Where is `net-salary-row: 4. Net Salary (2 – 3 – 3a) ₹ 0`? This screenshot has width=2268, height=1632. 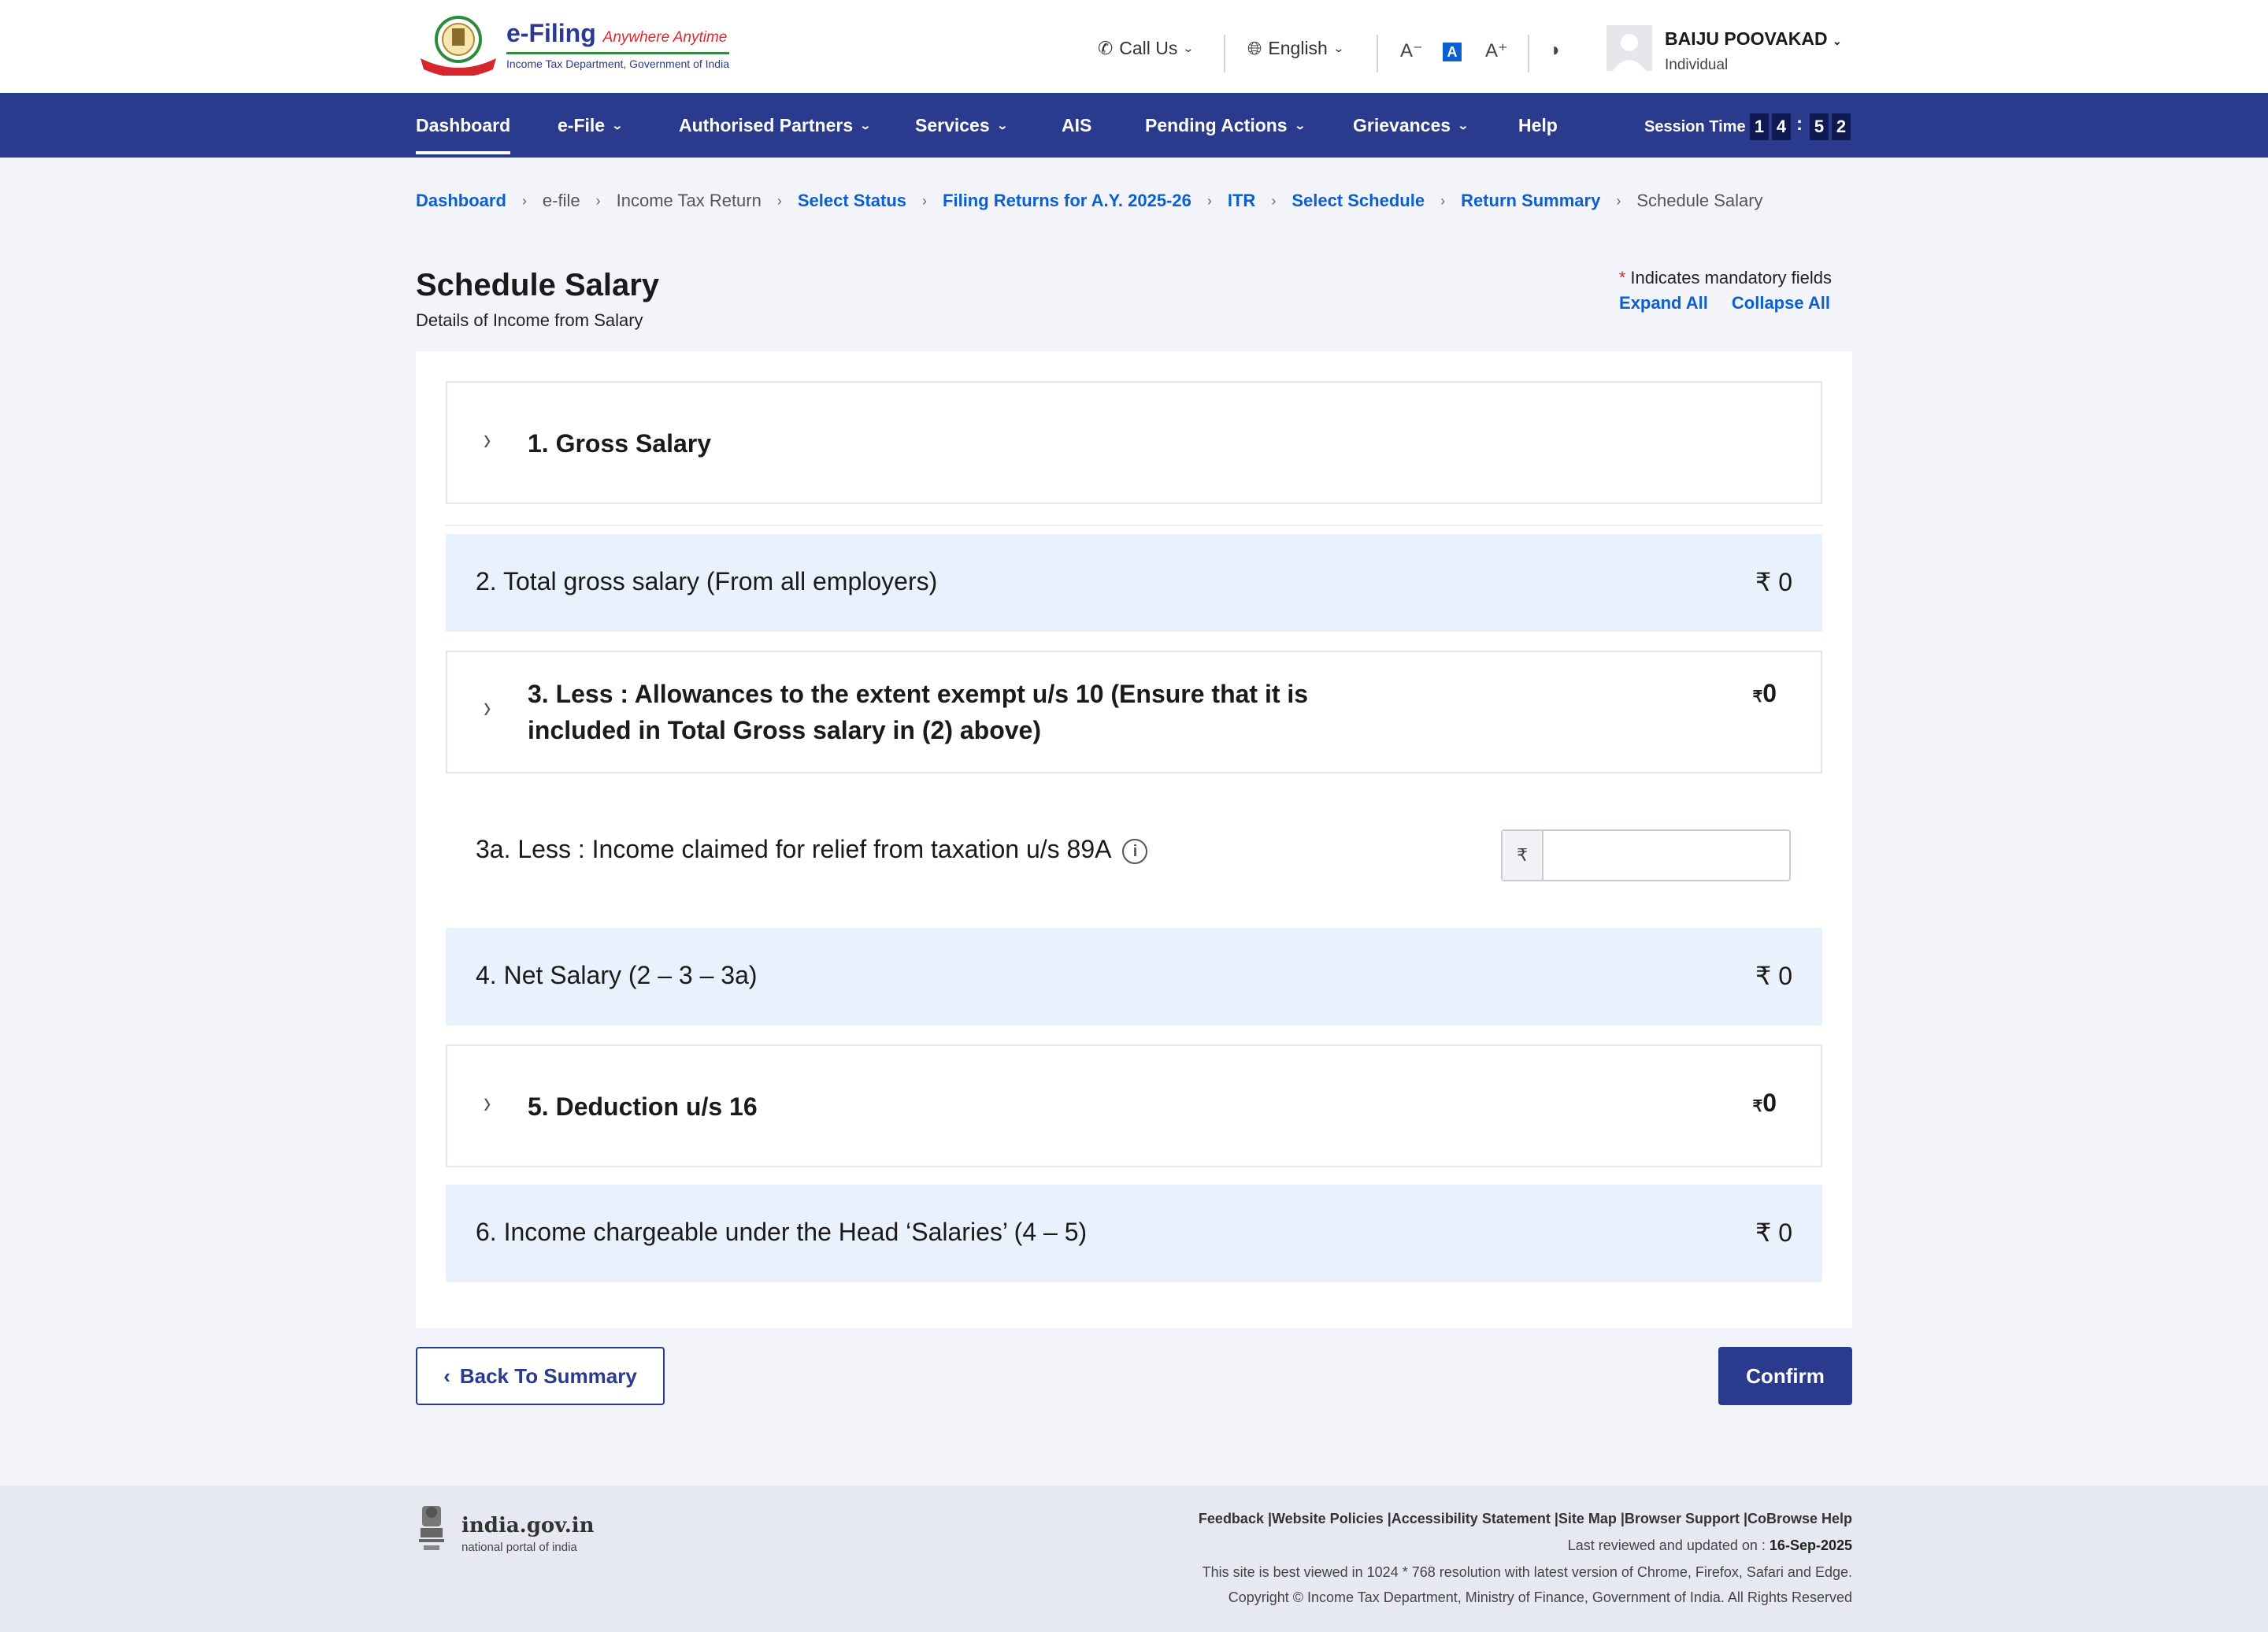
net-salary-row: 4. Net Salary (2 – 3 – 3a) ₹ 0 is located at coordinates (1134, 977).